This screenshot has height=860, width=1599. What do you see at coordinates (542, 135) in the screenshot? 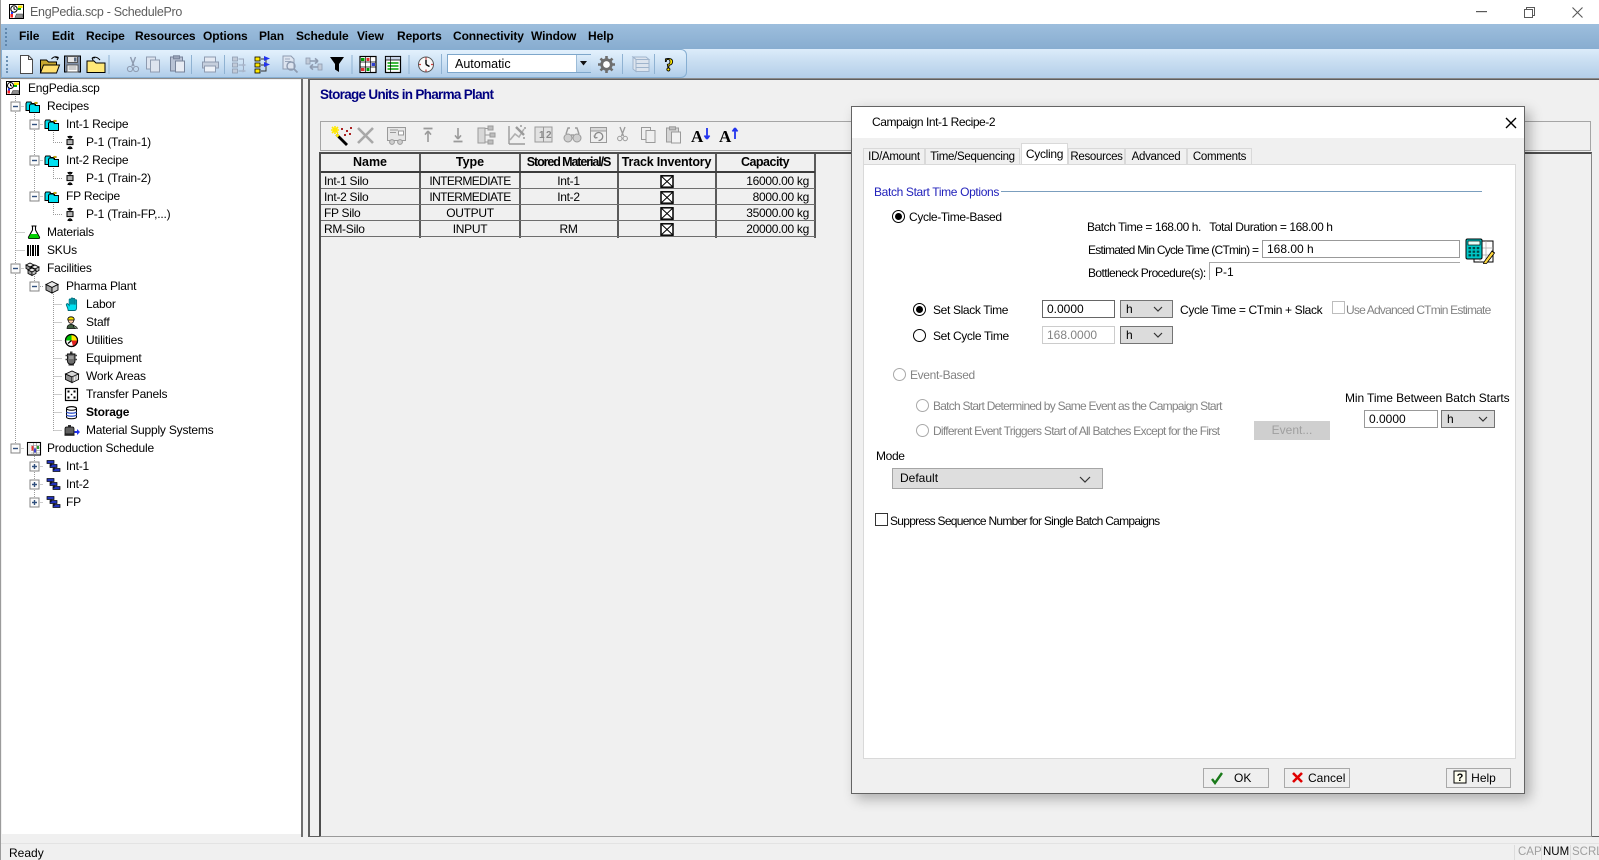
I see `svg-text: 1` at bounding box center [542, 135].